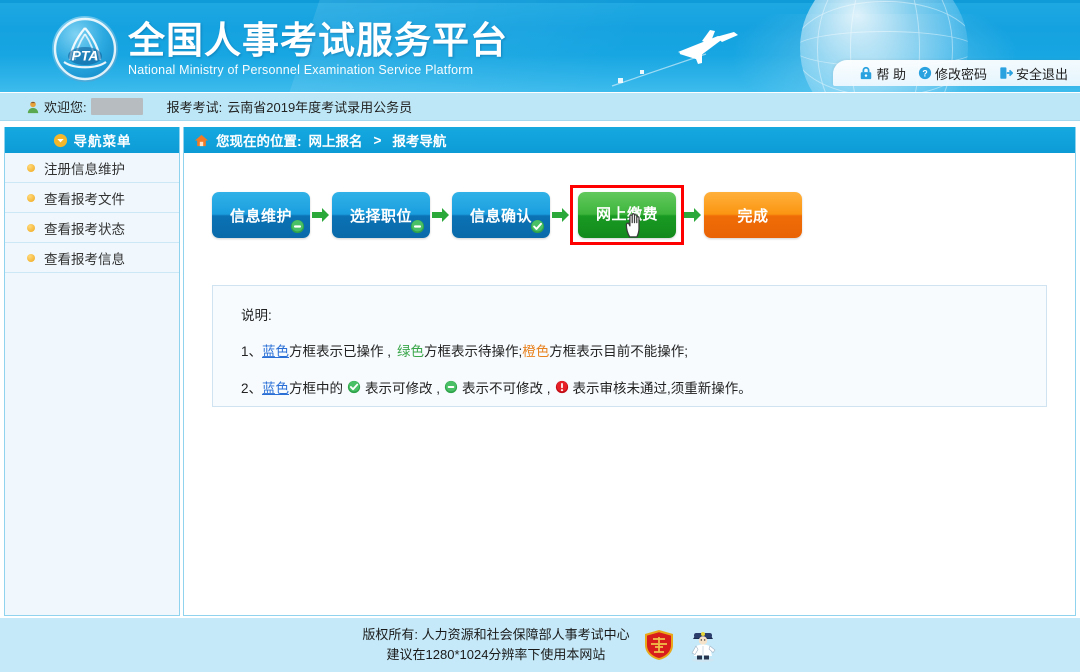  What do you see at coordinates (619, 351) in the screenshot?
I see `line1-text-3: 方框表示目前不能操作;` at bounding box center [619, 351].